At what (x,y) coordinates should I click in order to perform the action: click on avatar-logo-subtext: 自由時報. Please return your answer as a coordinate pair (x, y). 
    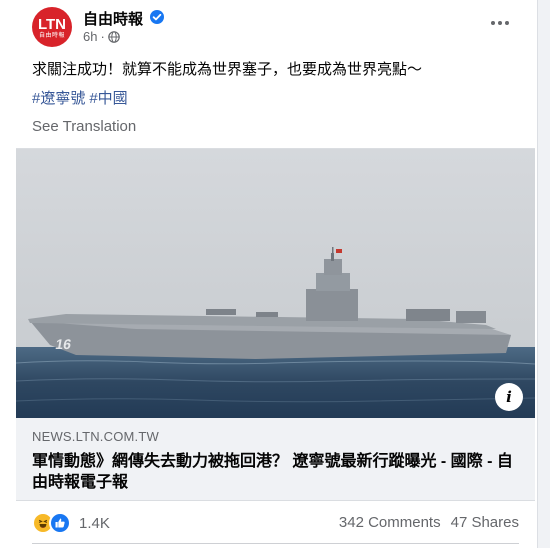
    Looking at the image, I should click on (51, 35).